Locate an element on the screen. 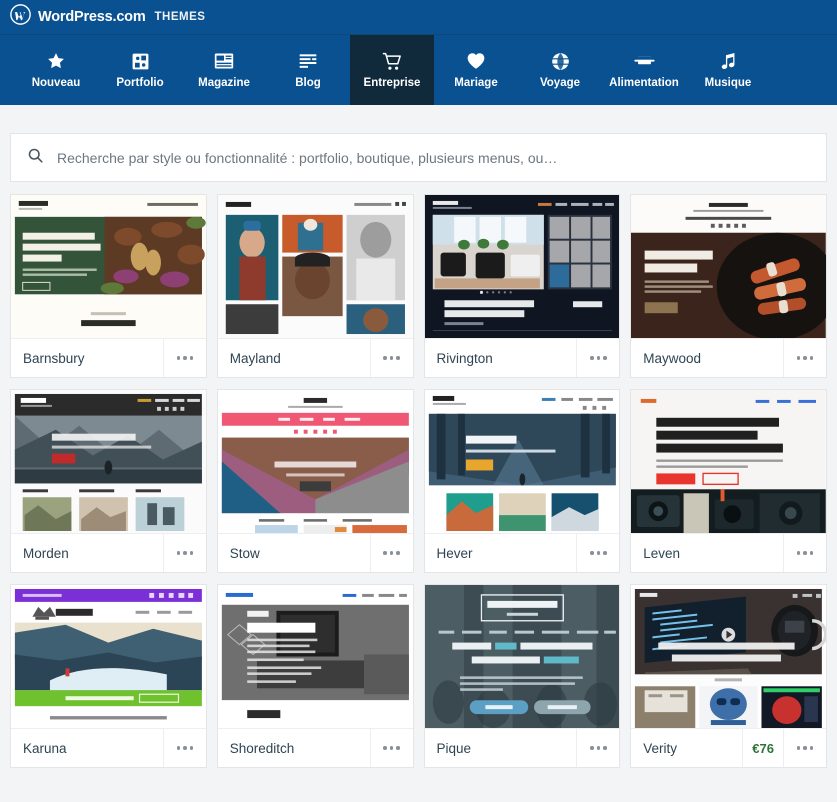 The image size is (837, 802). theme-card: Stow is located at coordinates (315, 481).